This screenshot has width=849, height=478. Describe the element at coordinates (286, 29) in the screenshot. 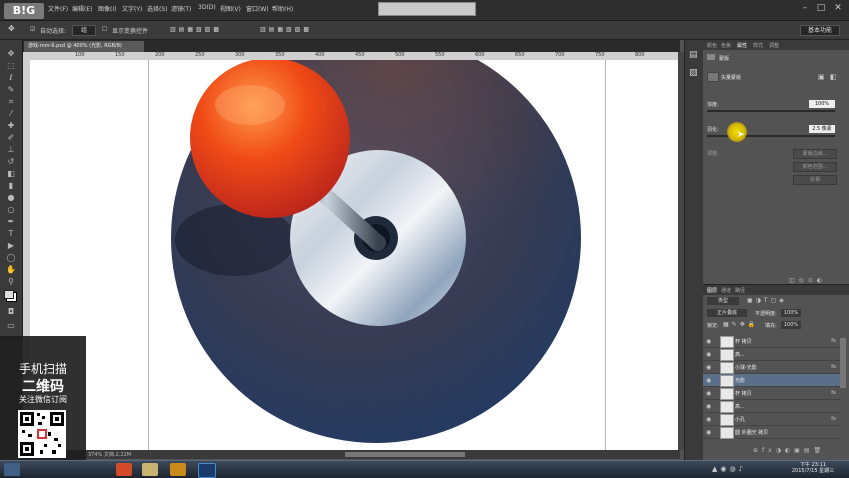

I see `distribute-icons: ▥▤▦▧▨▩` at that location.